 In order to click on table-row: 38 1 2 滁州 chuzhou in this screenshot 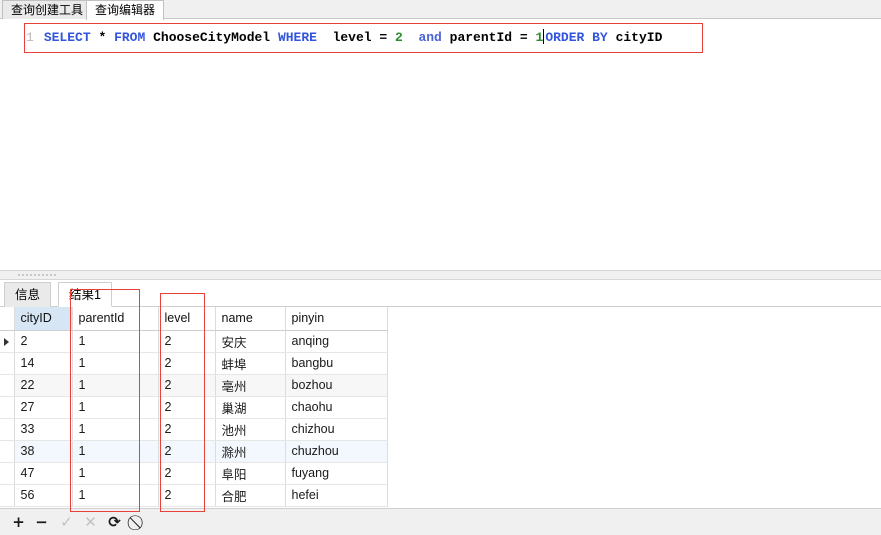, I will do `click(194, 451)`.